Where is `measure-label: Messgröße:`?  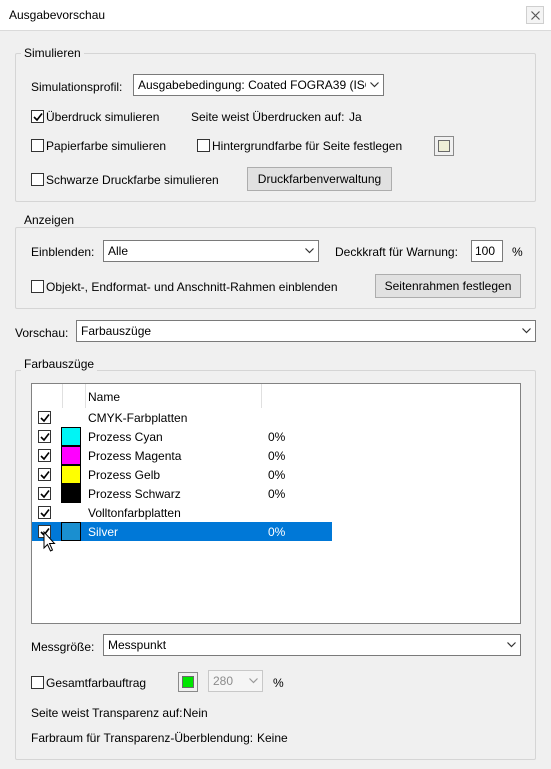 measure-label: Messgröße: is located at coordinates (63, 647).